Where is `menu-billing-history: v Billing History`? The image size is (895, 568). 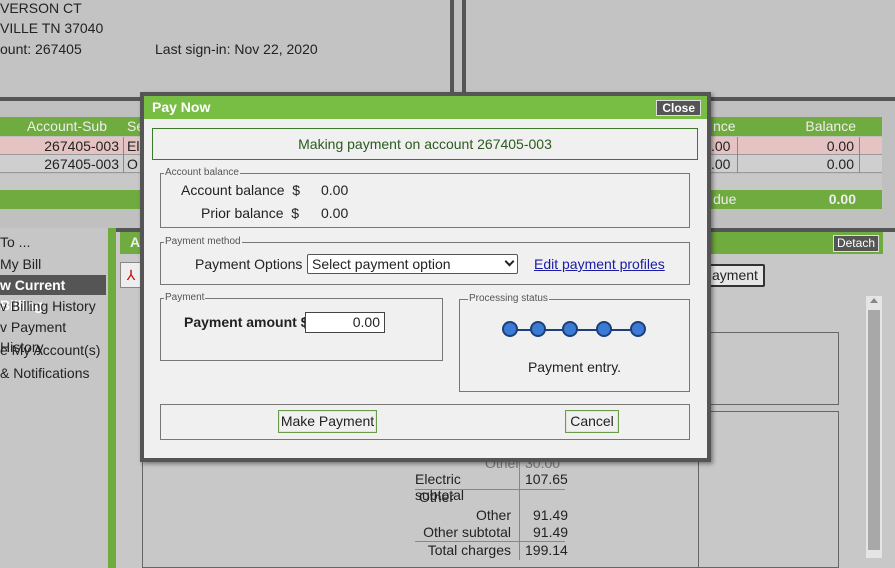 menu-billing-history: v Billing History is located at coordinates (48, 306).